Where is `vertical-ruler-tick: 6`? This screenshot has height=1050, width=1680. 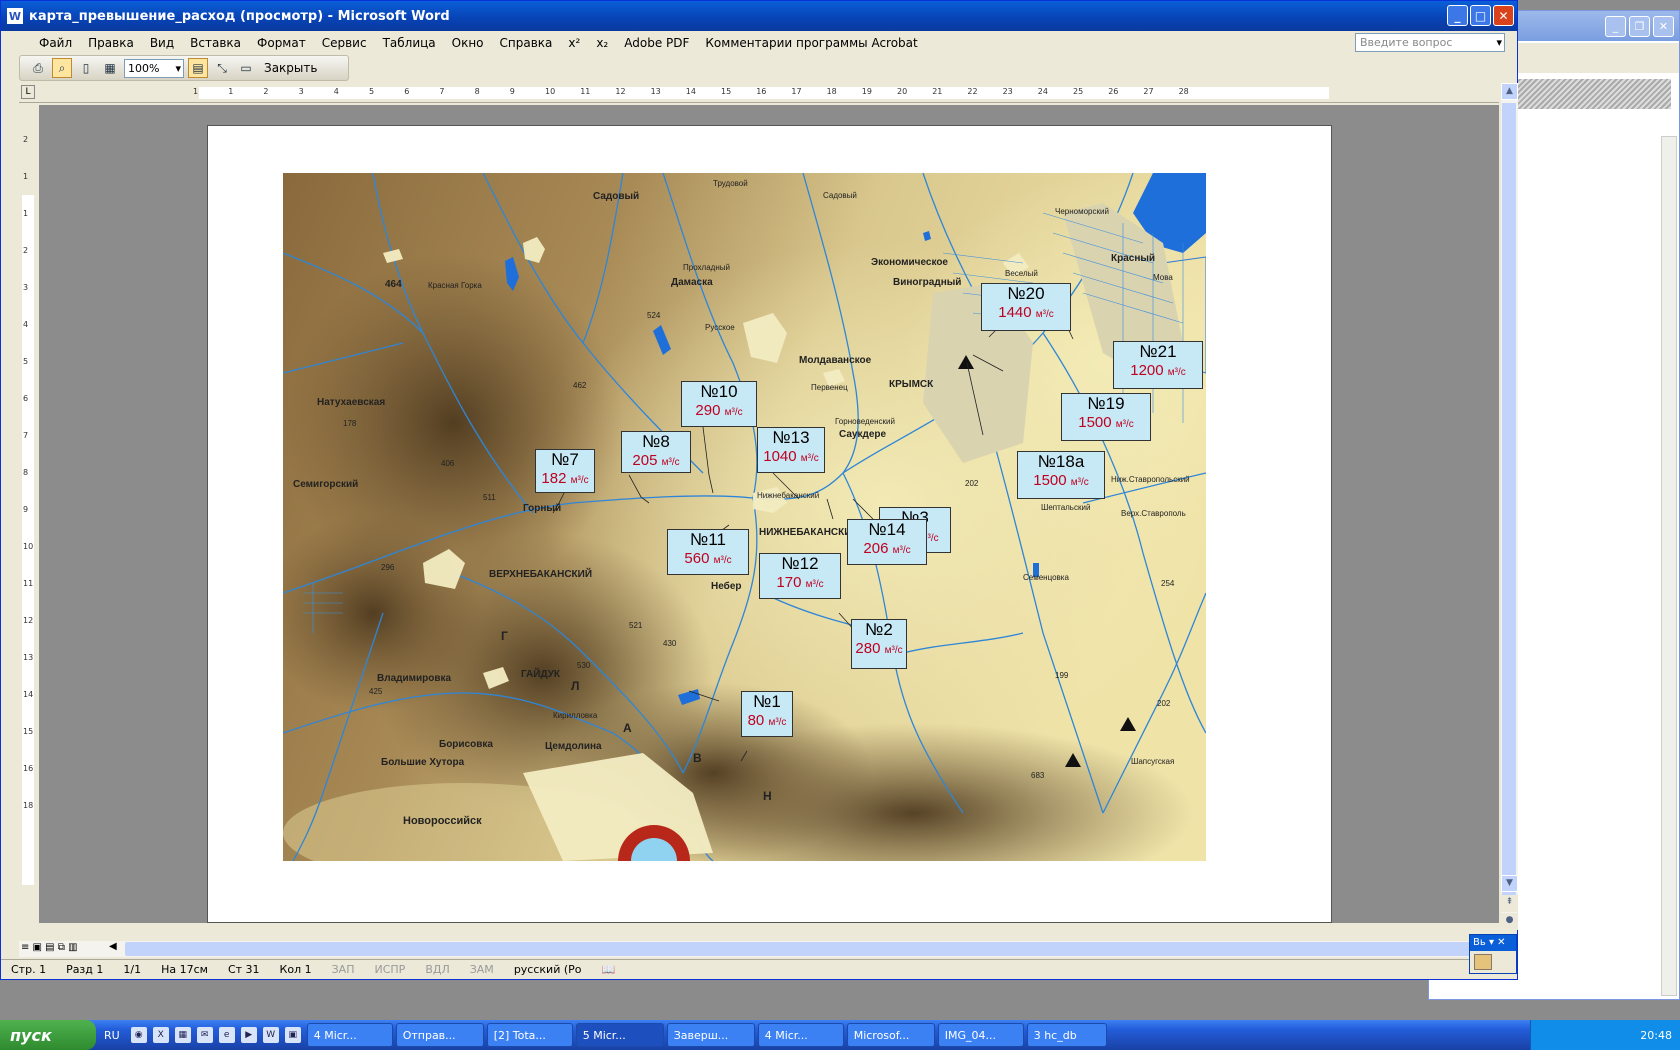
vertical-ruler-tick: 6 is located at coordinates (26, 398).